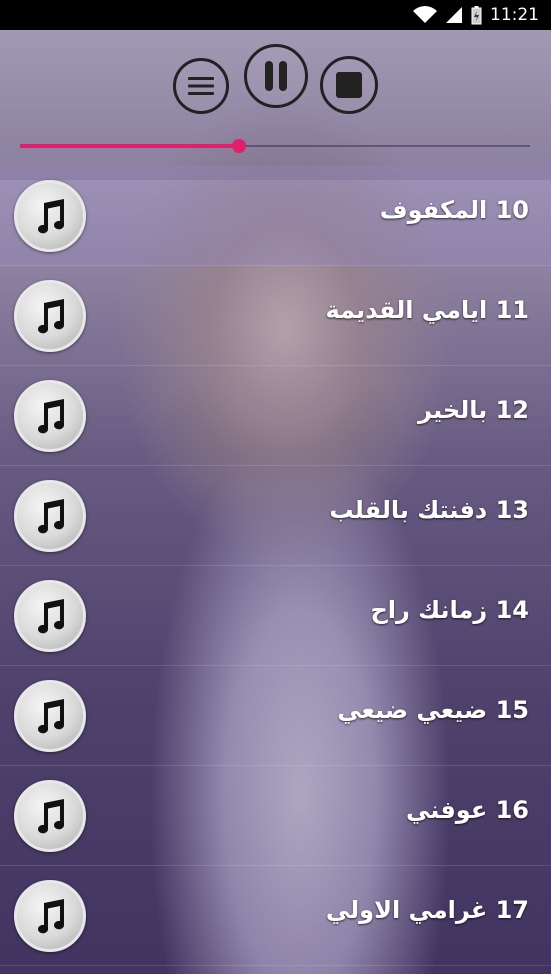 The image size is (551, 974). What do you see at coordinates (275, 316) in the screenshot?
I see `list-item: 11 ايامي القديمة` at bounding box center [275, 316].